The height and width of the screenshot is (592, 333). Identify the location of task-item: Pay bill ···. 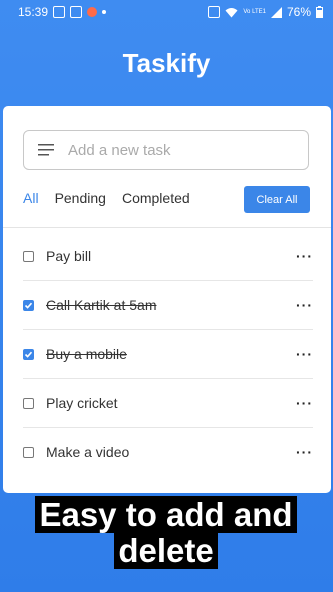
(168, 256).